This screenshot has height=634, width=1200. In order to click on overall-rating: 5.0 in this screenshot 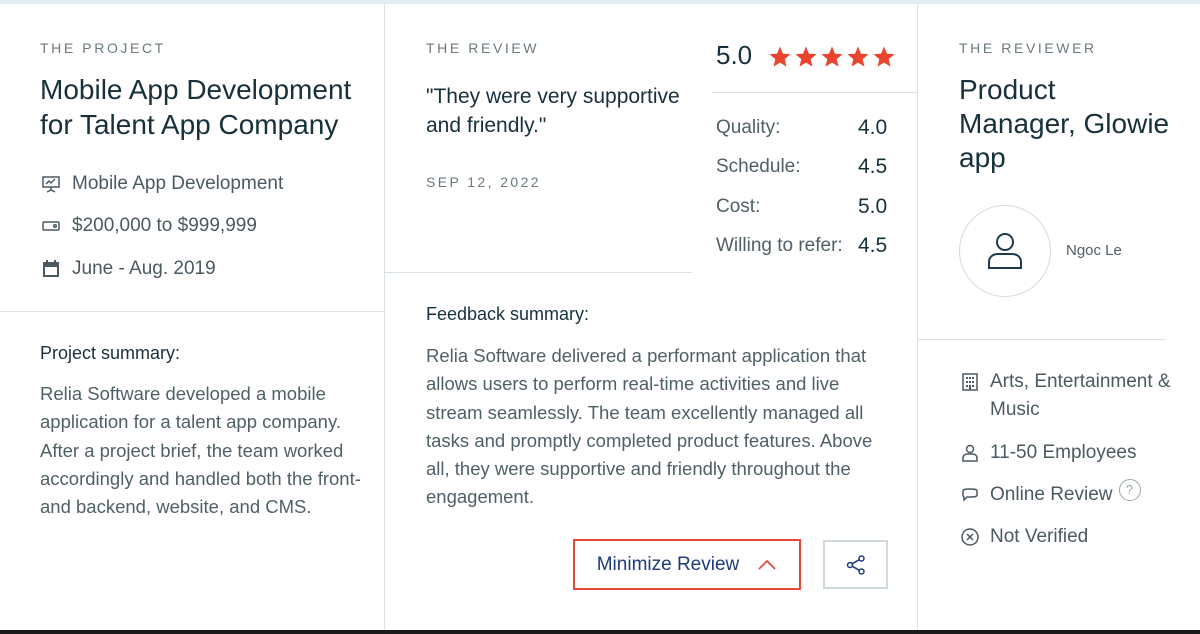, I will do `click(734, 55)`.